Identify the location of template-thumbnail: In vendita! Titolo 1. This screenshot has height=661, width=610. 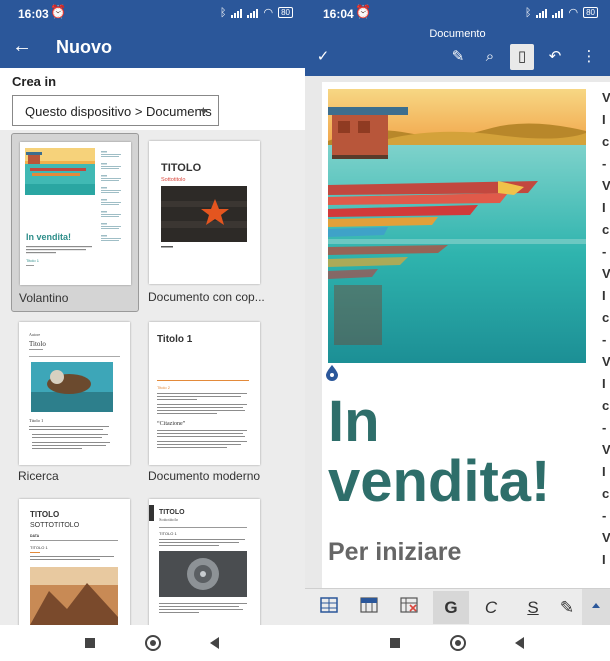
(75, 213).